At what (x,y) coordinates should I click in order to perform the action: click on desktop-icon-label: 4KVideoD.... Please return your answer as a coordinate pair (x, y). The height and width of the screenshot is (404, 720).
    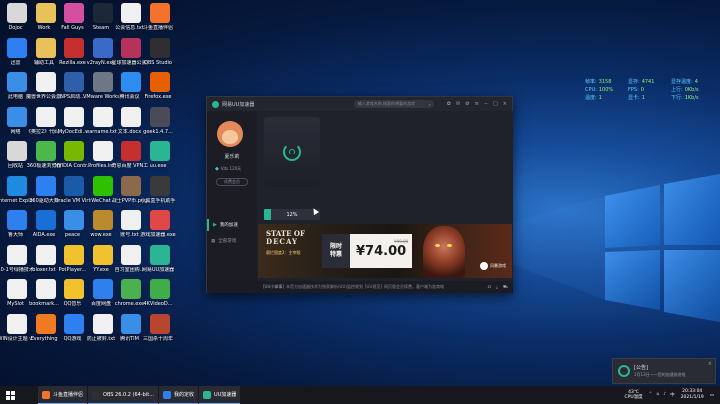
    Looking at the image, I should click on (158, 304).